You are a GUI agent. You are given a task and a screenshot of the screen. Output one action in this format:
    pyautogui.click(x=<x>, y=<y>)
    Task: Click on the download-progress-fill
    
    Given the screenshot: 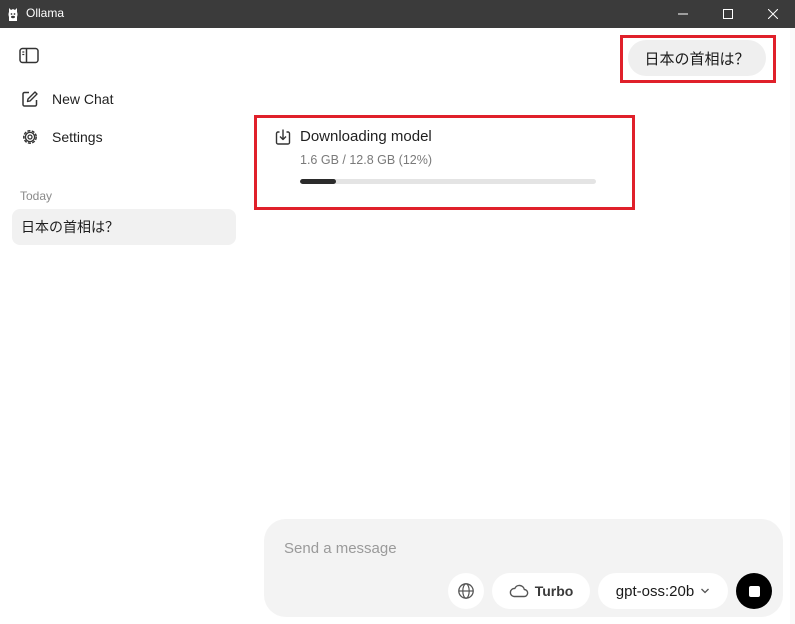 What is the action you would take?
    pyautogui.click(x=318, y=181)
    